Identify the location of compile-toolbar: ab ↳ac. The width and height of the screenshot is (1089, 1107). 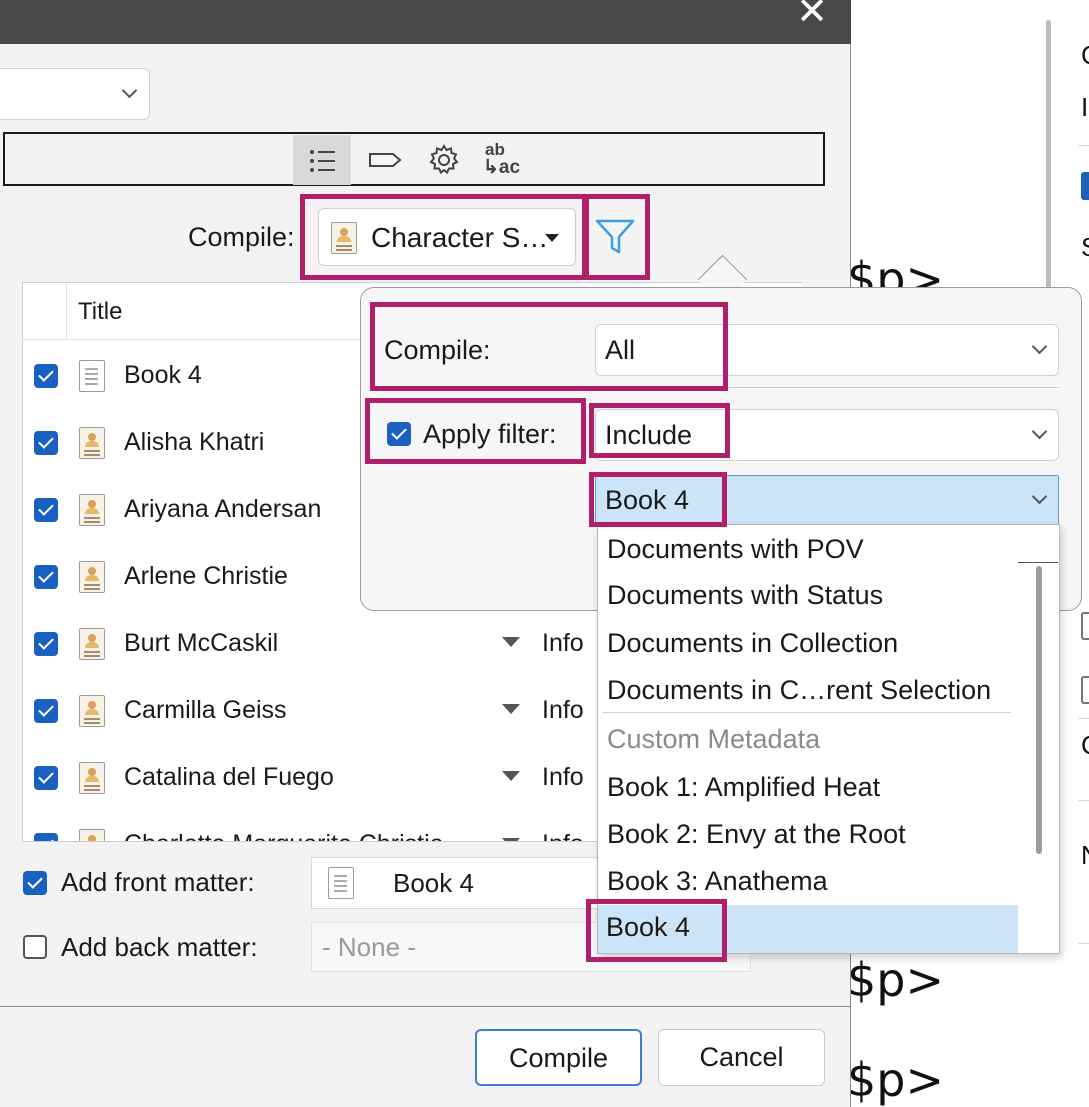
(414, 159).